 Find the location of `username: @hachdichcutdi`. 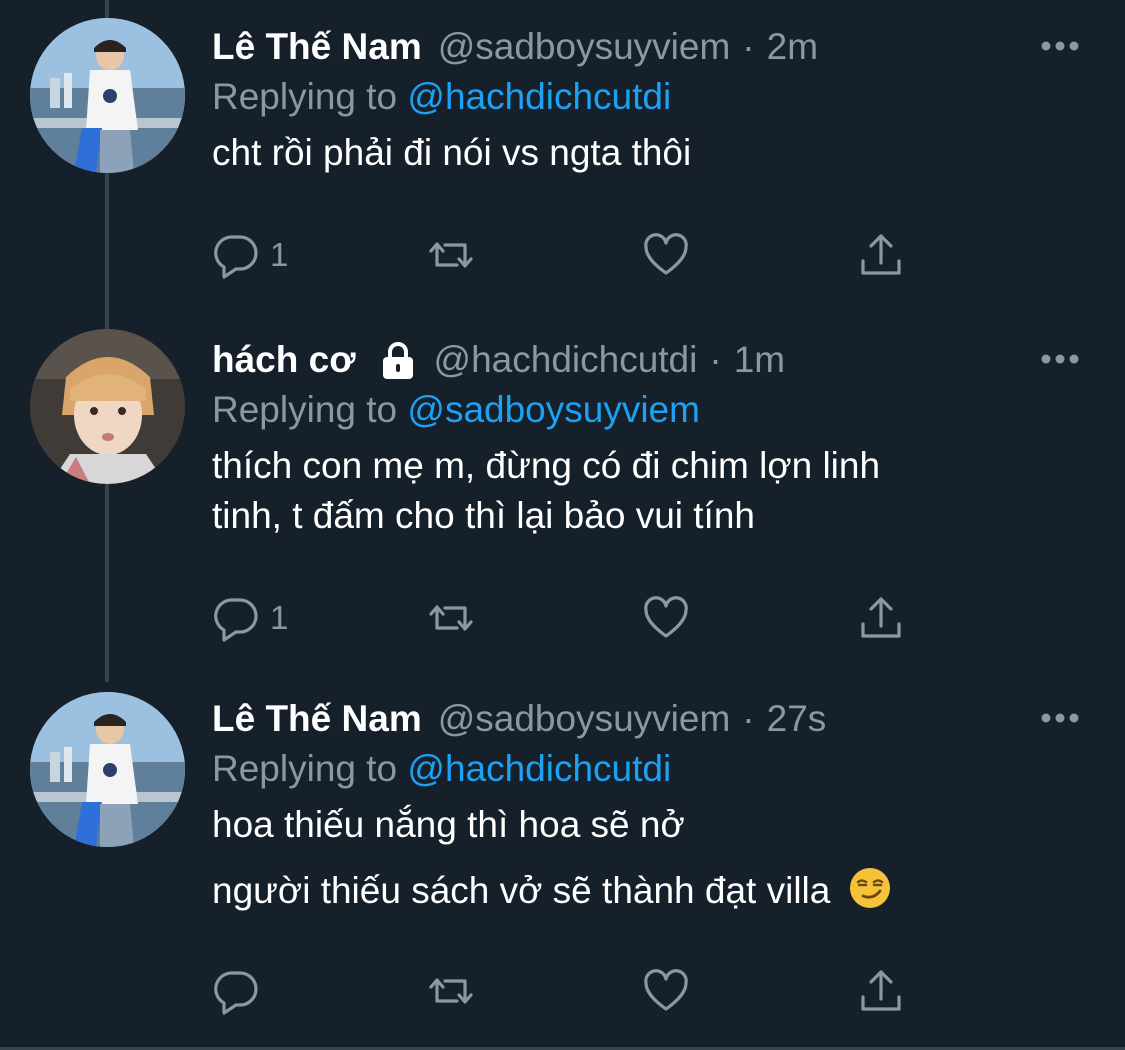

username: @hachdichcutdi is located at coordinates (566, 360).